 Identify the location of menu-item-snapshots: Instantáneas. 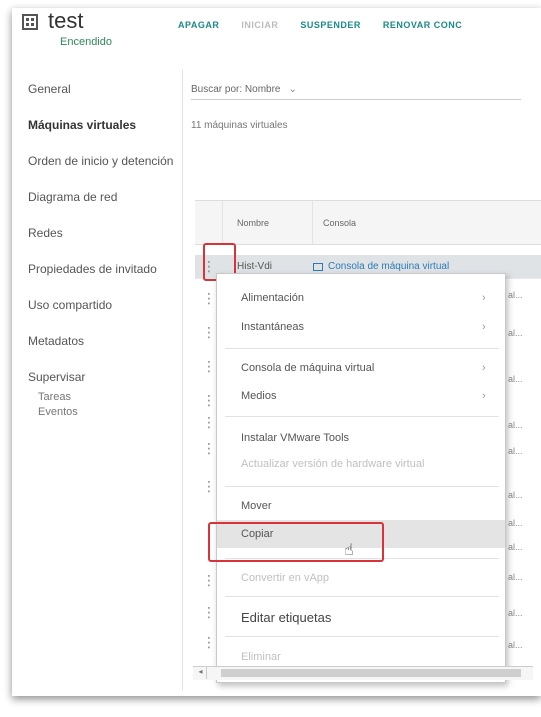
(272, 327).